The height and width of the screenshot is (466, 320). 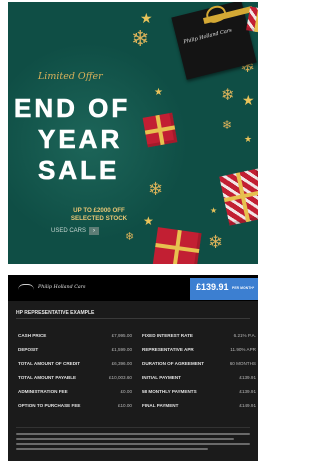 What do you see at coordinates (26, 287) in the screenshot?
I see `car-logo-icon` at bounding box center [26, 287].